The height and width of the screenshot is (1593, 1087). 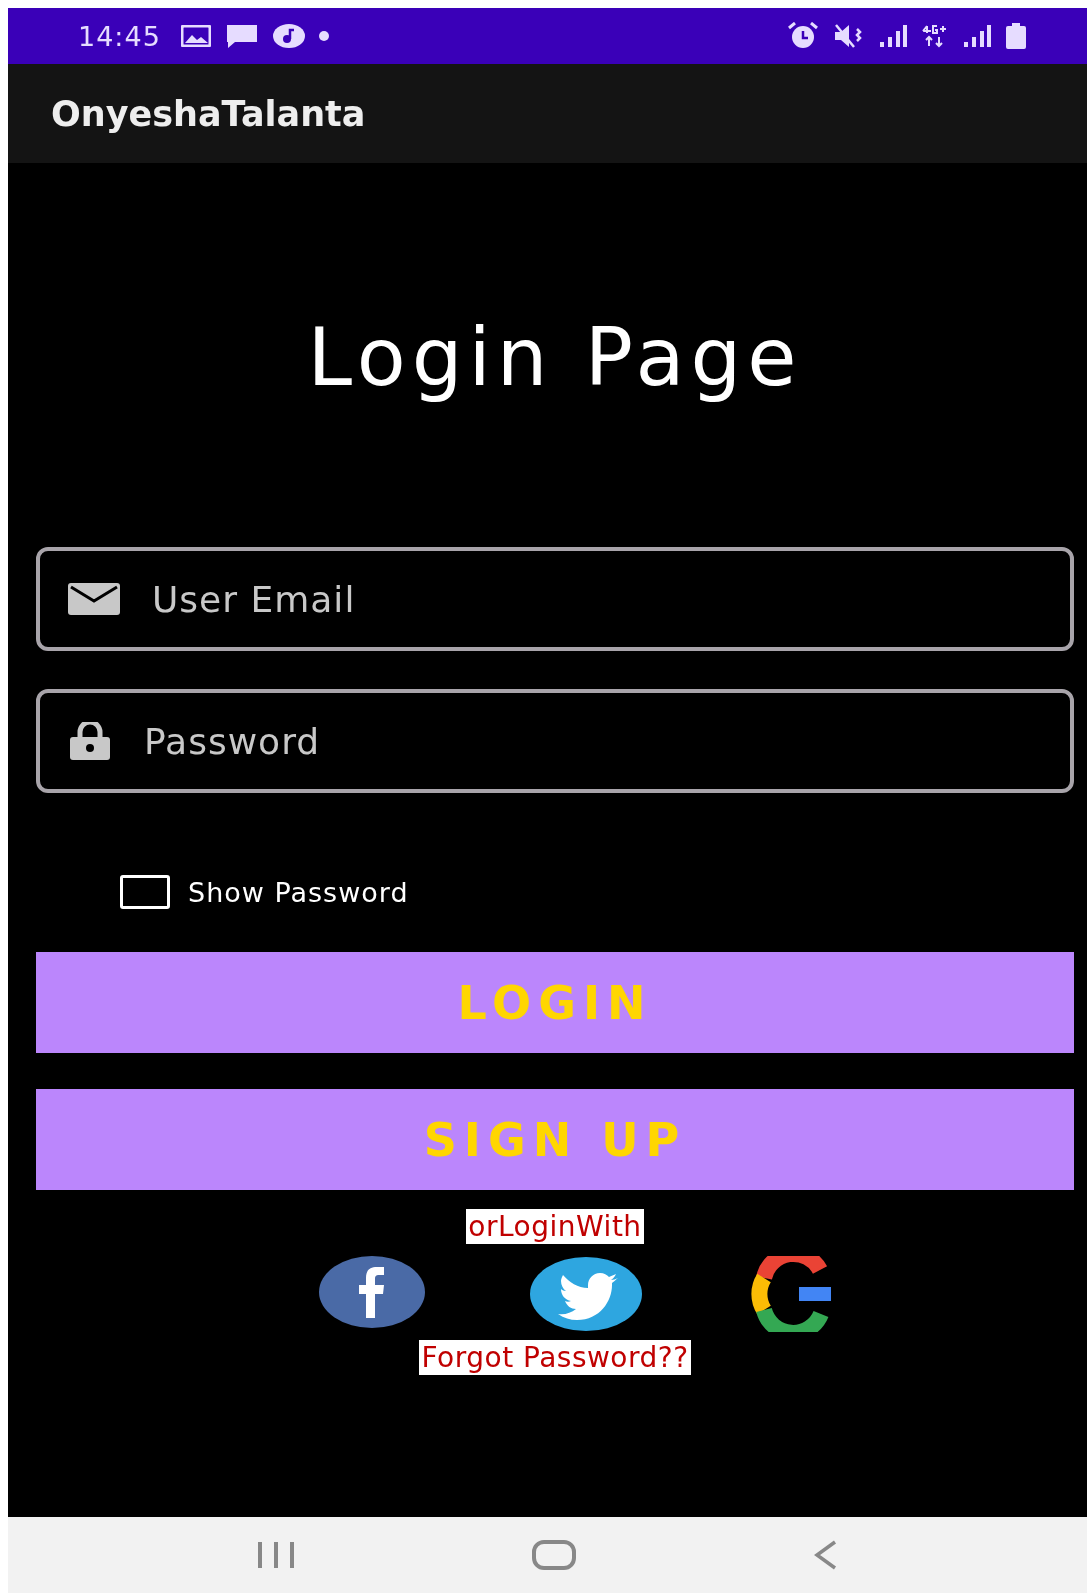 I want to click on email-field: User Email, so click(x=555, y=599).